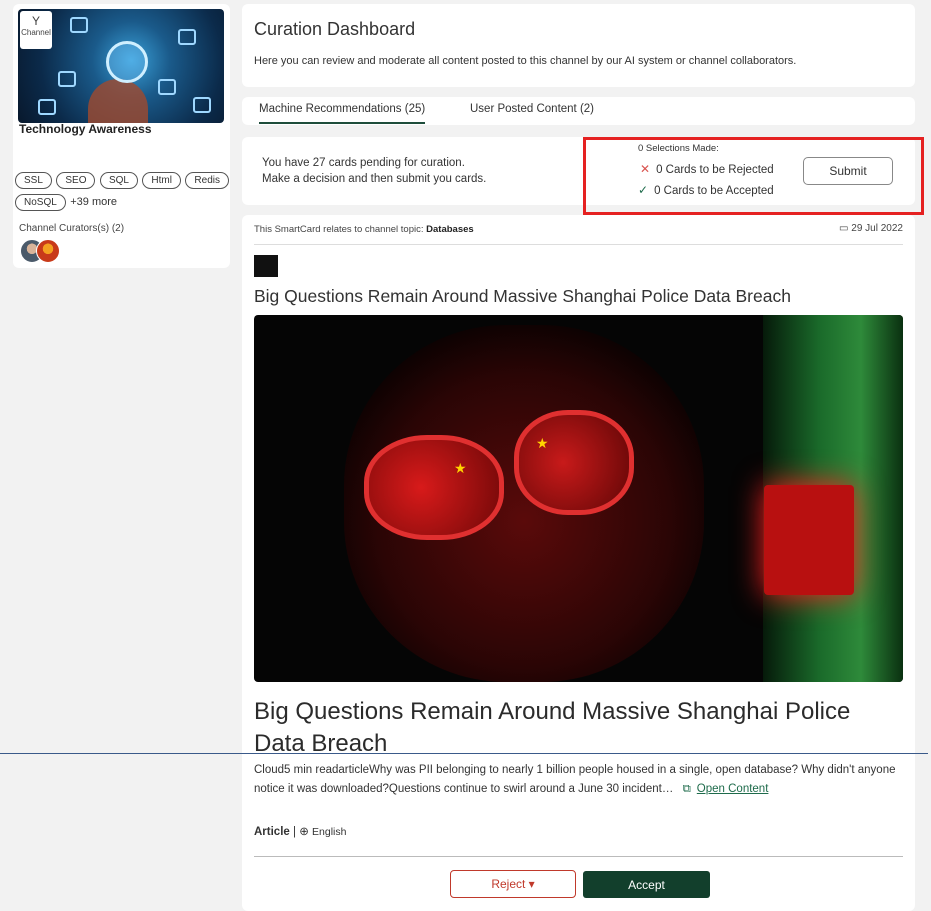 The width and height of the screenshot is (931, 911). Describe the element at coordinates (342, 109) in the screenshot. I see `tab-label: Machine Recommendations (25)` at that location.